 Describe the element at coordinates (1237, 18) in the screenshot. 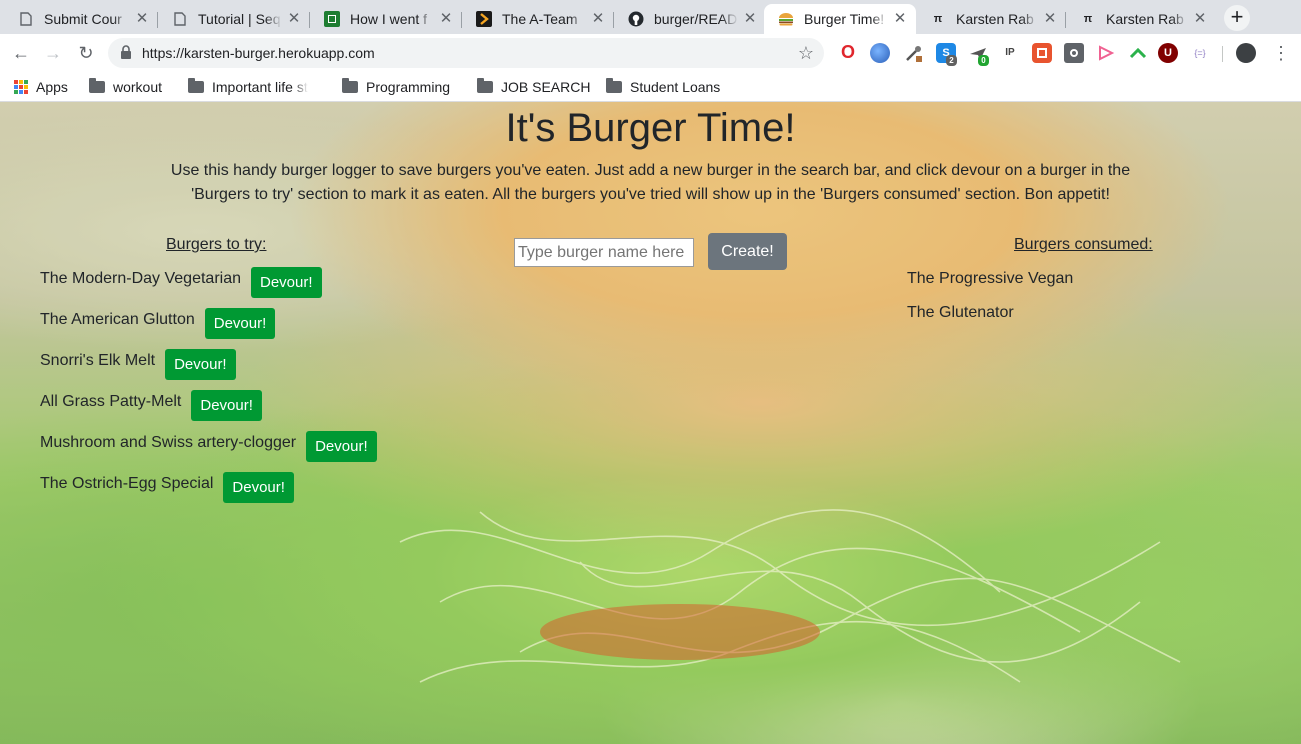

I see `new-tab-button: +` at that location.